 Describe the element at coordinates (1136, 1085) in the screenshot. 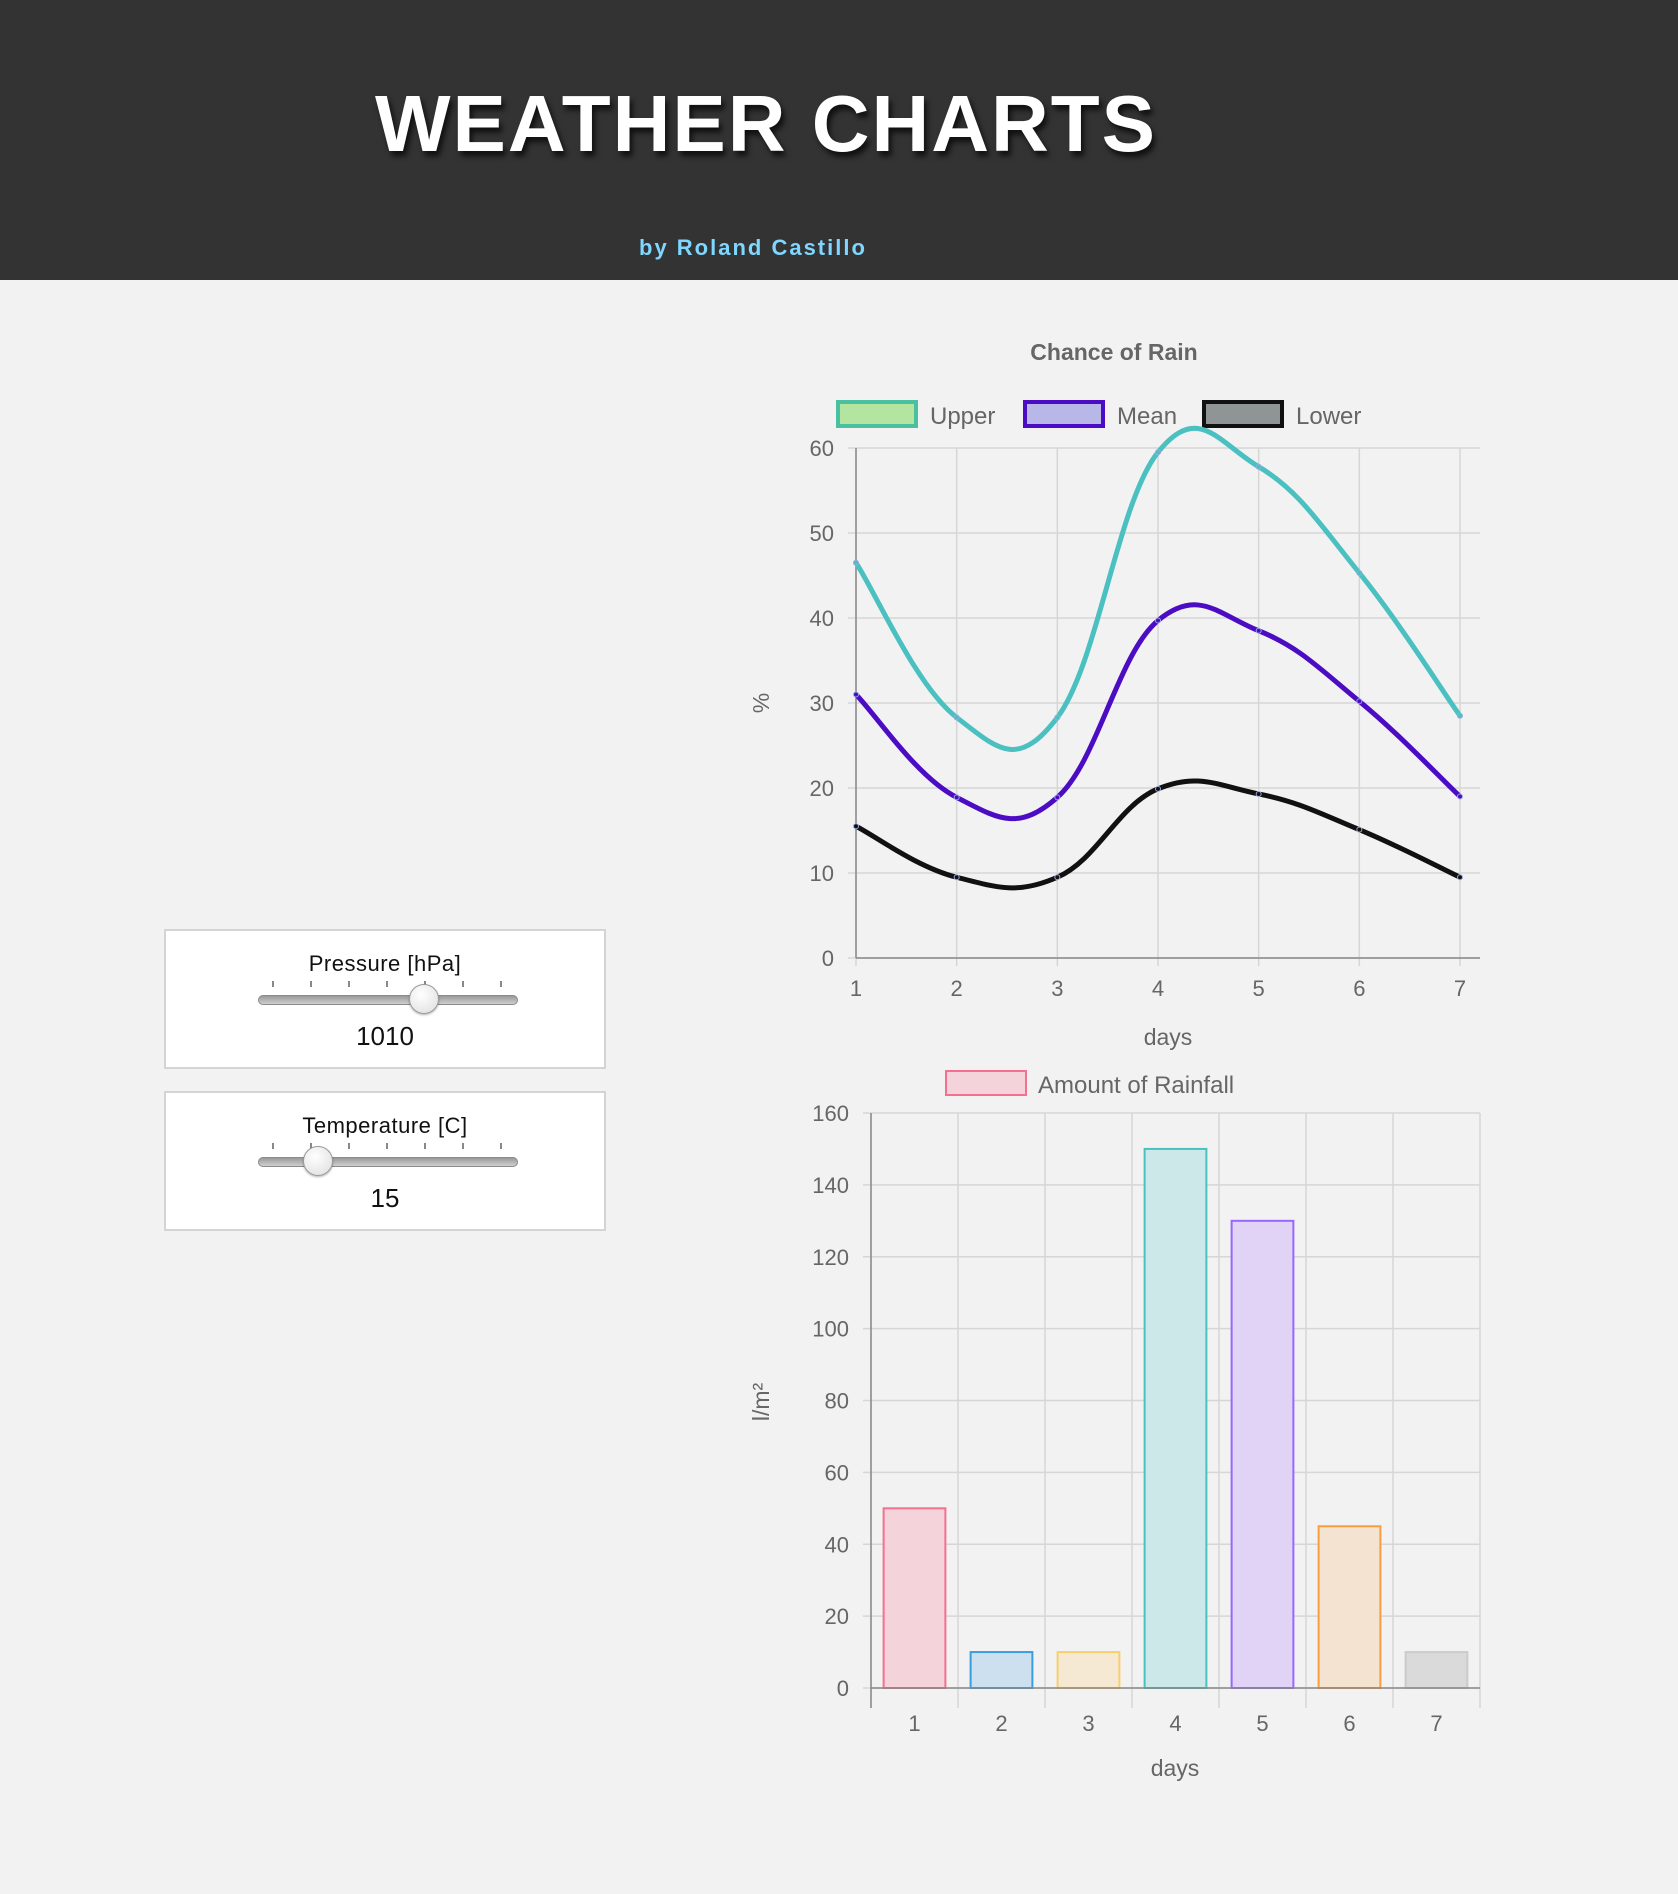

I see `legend-label-amount-of-rainfall: Amount of Rainfall` at that location.